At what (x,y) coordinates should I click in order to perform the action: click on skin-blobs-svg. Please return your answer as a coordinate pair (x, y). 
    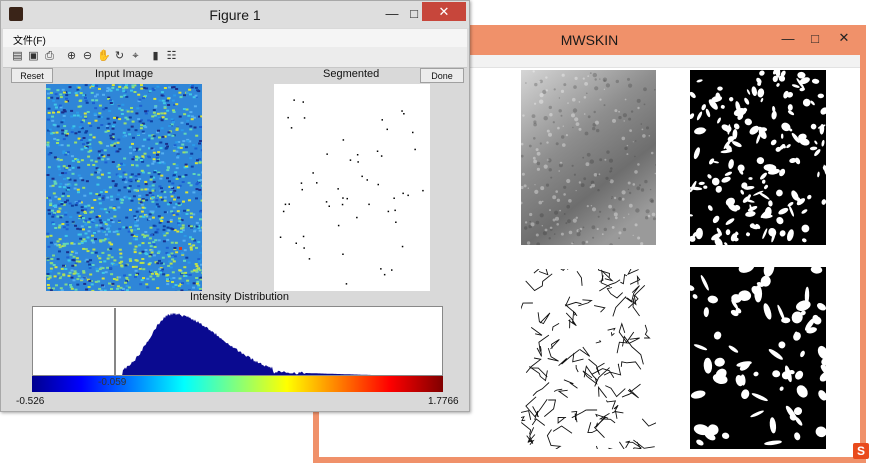
    Looking at the image, I should click on (758, 354).